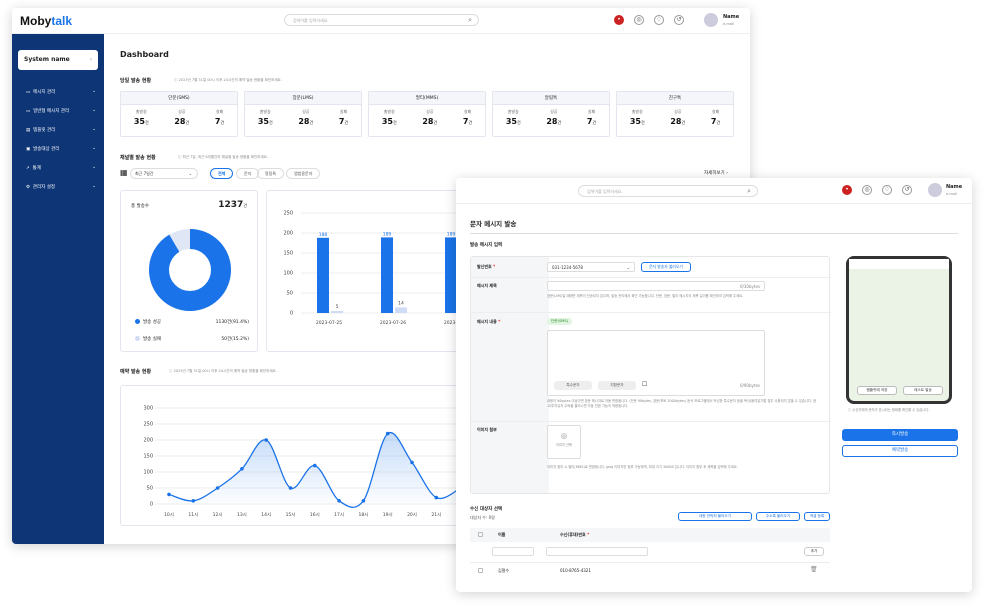 This screenshot has height=608, width=984. What do you see at coordinates (644, 384) in the screenshot?
I see `emoji-icon: ☐` at bounding box center [644, 384].